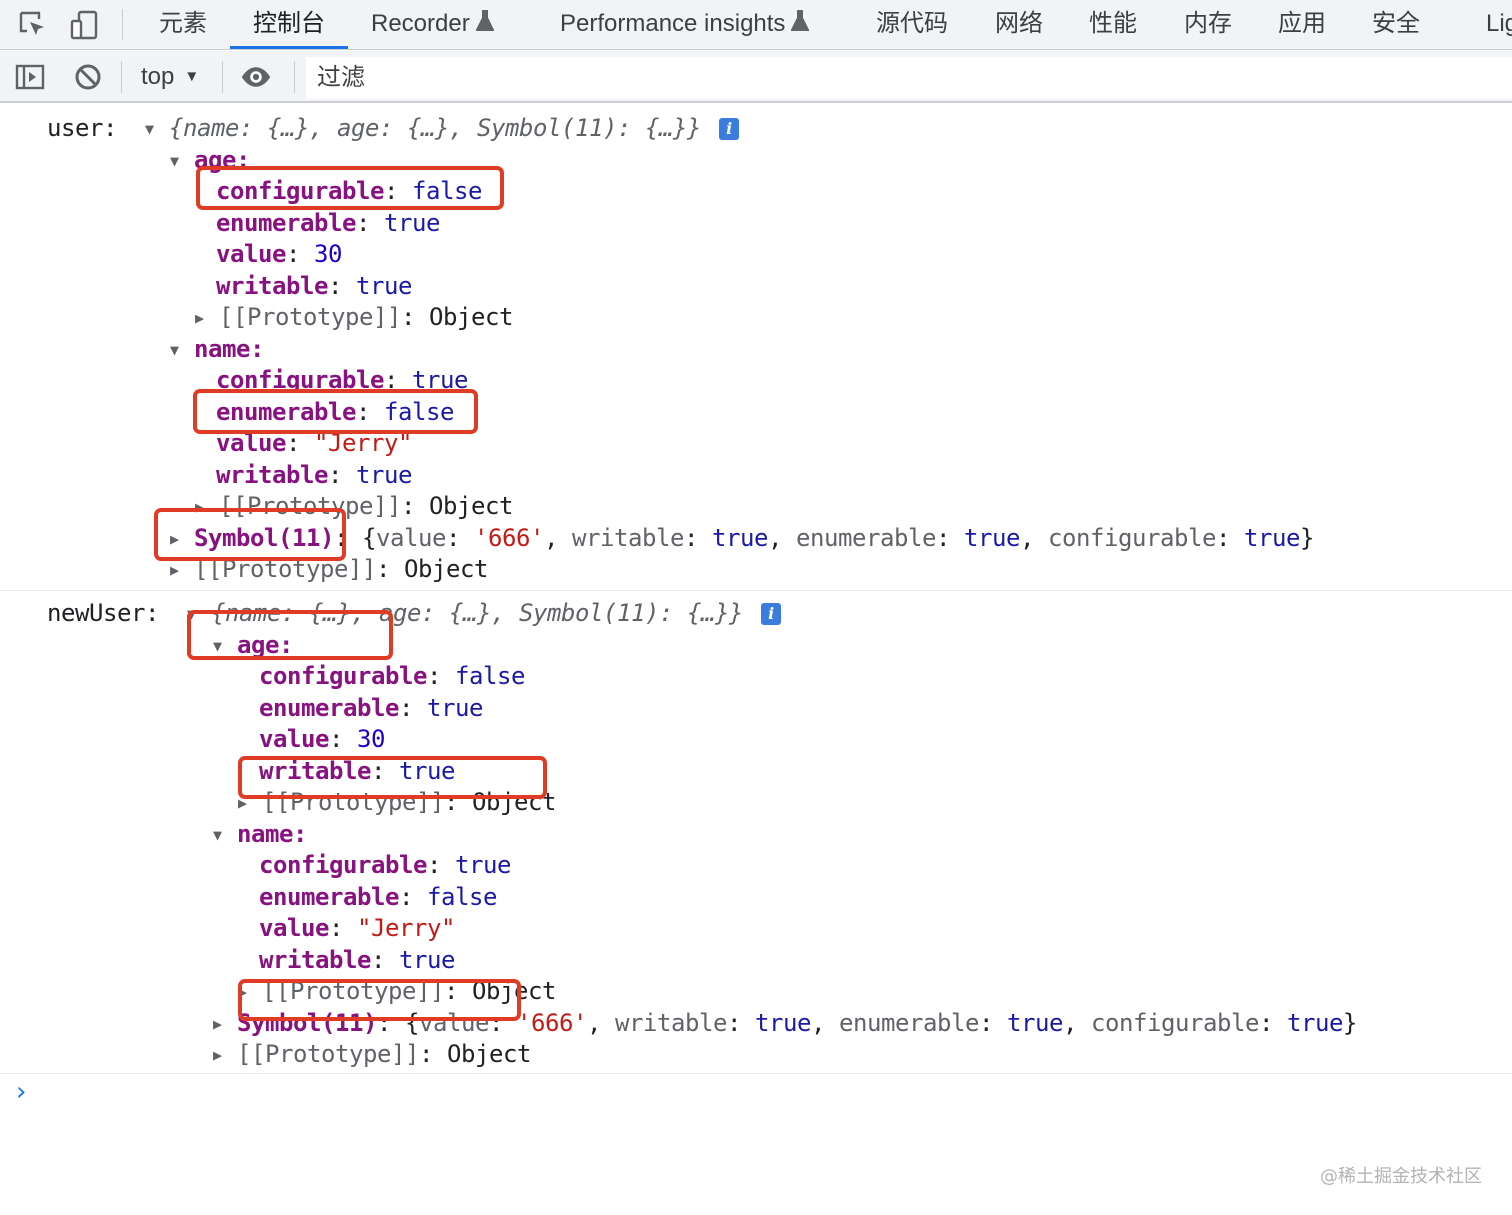 The height and width of the screenshot is (1215, 1512). I want to click on context-selector: top ▼, so click(163, 77).